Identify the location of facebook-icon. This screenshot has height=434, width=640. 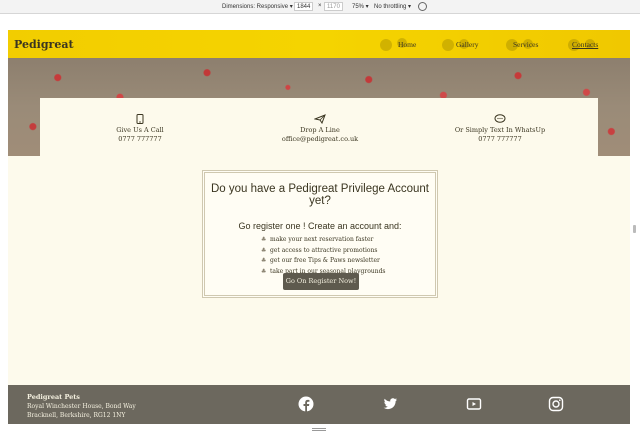
(306, 404).